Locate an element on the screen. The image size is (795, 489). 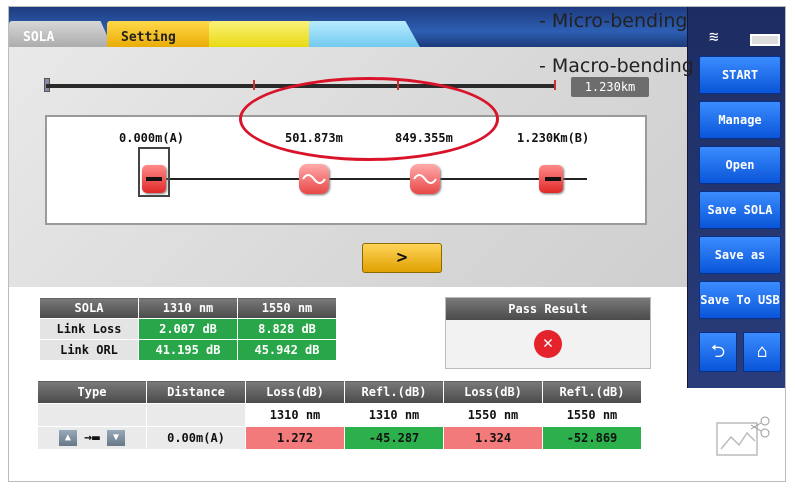
next-event-button: ▼ is located at coordinates (116, 438).